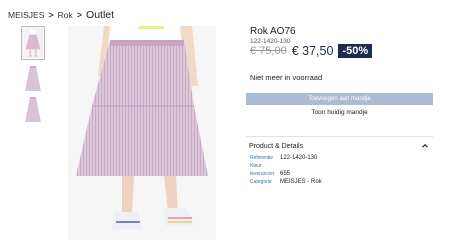  What do you see at coordinates (339, 136) in the screenshot?
I see `divider` at bounding box center [339, 136].